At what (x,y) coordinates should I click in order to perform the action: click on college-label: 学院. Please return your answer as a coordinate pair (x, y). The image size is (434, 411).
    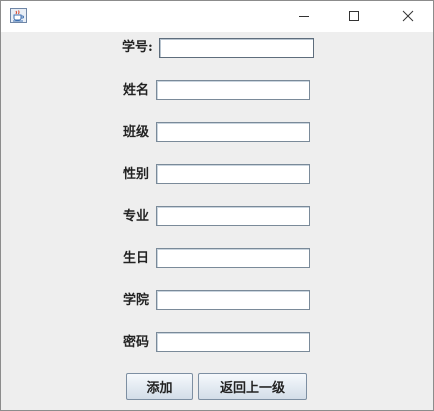
    Looking at the image, I should click on (136, 300).